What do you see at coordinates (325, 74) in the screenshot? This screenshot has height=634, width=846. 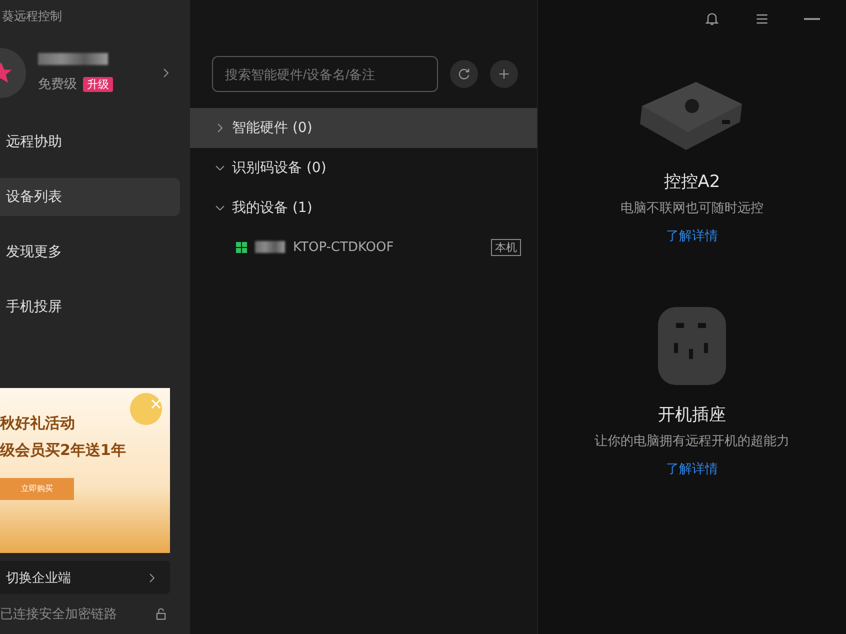 I see `search-field: 搜索智能硬件/设备名/备注` at bounding box center [325, 74].